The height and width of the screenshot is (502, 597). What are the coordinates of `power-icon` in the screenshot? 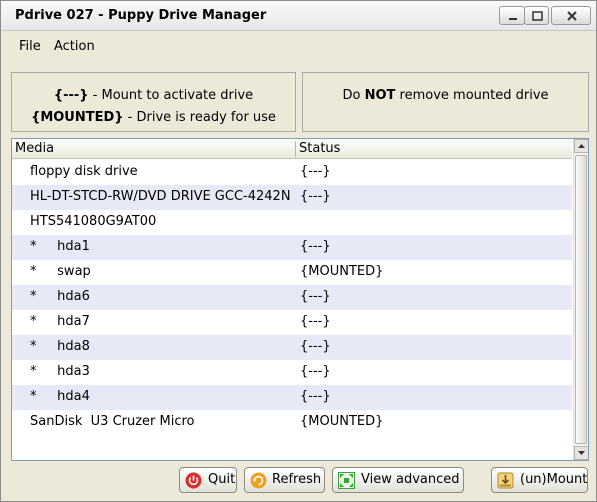 It's located at (193, 480).